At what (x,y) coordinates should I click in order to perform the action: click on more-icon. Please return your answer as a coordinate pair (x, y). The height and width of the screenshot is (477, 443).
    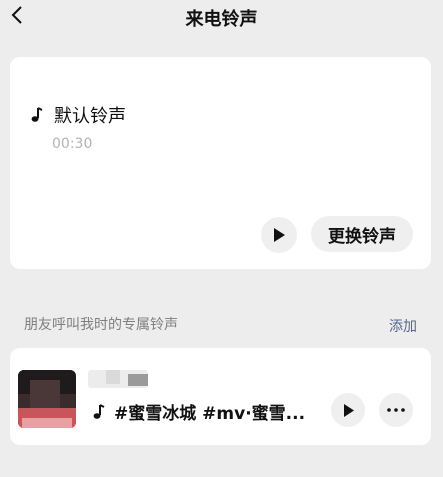
    Looking at the image, I should click on (396, 410).